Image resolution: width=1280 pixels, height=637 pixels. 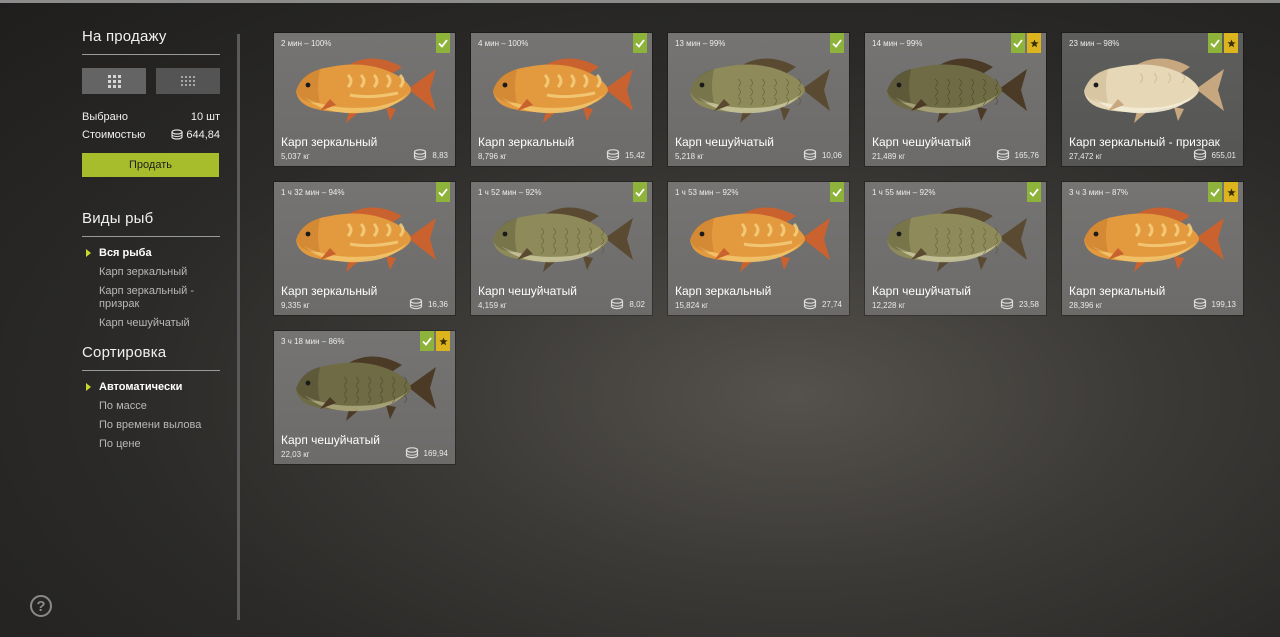 I want to click on fish-price: 15,42, so click(x=625, y=155).